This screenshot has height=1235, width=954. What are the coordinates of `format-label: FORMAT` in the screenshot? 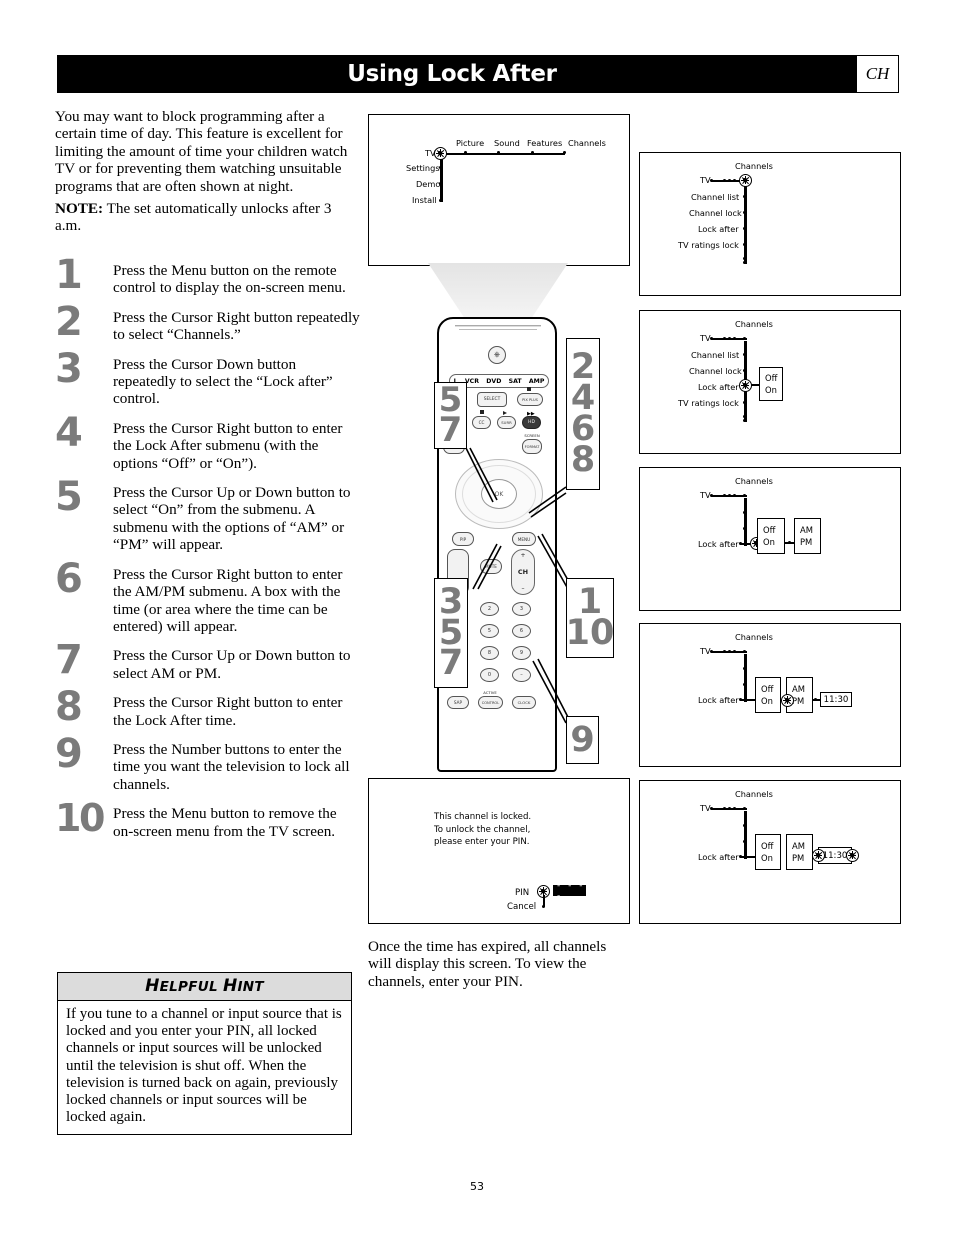 It's located at (532, 447).